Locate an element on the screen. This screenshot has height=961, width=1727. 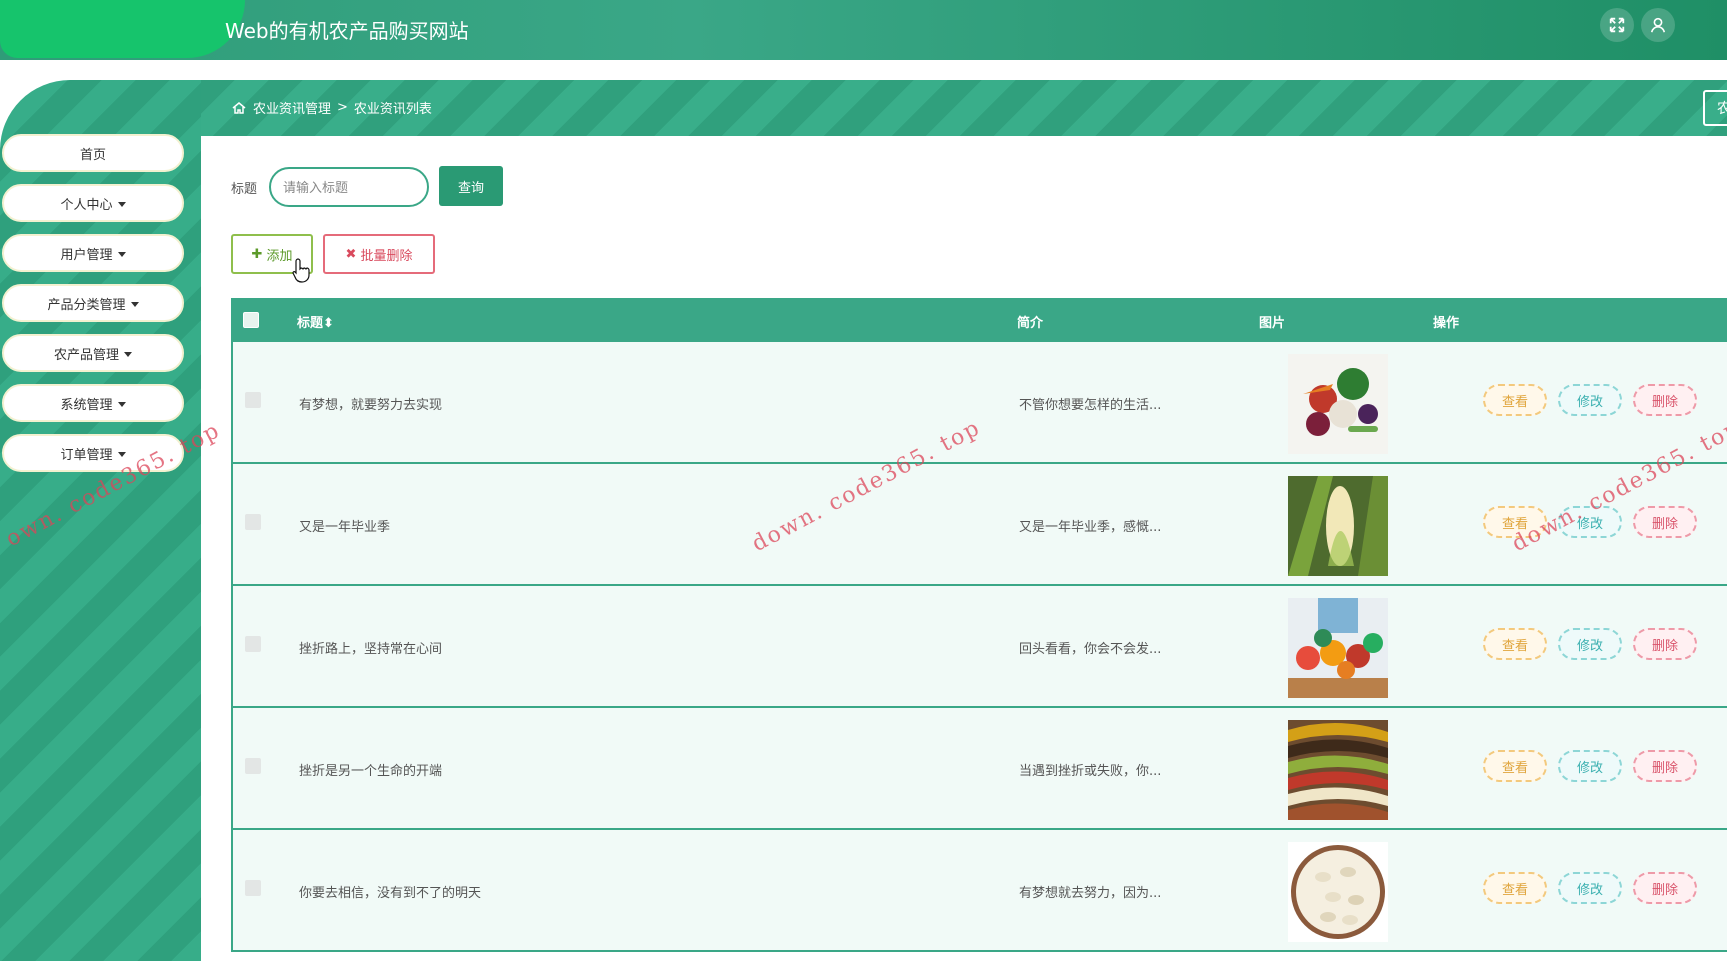
sidebar-item-system-management: 系统管理 is located at coordinates (93, 403).